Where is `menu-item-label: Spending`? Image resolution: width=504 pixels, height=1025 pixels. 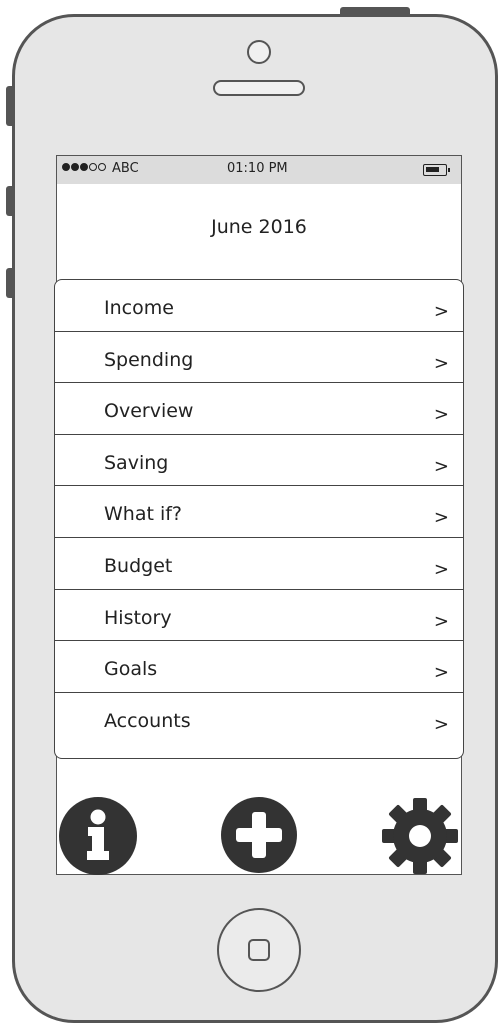 menu-item-label: Spending is located at coordinates (149, 359).